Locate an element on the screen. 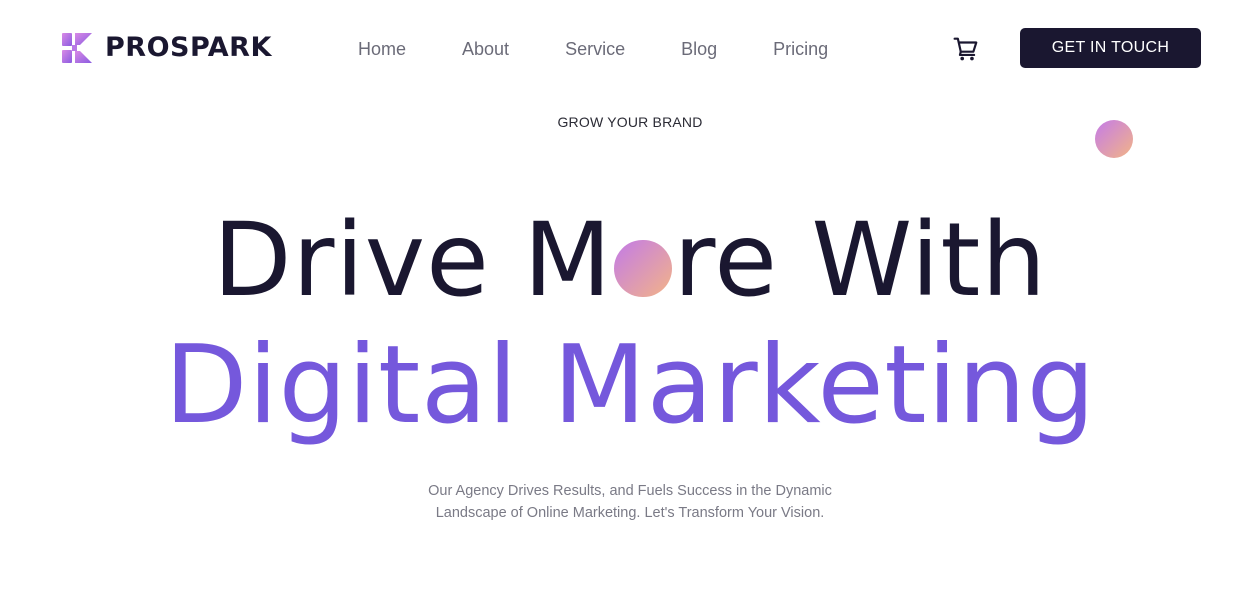  brand-logo: PROSPARK is located at coordinates (167, 48).